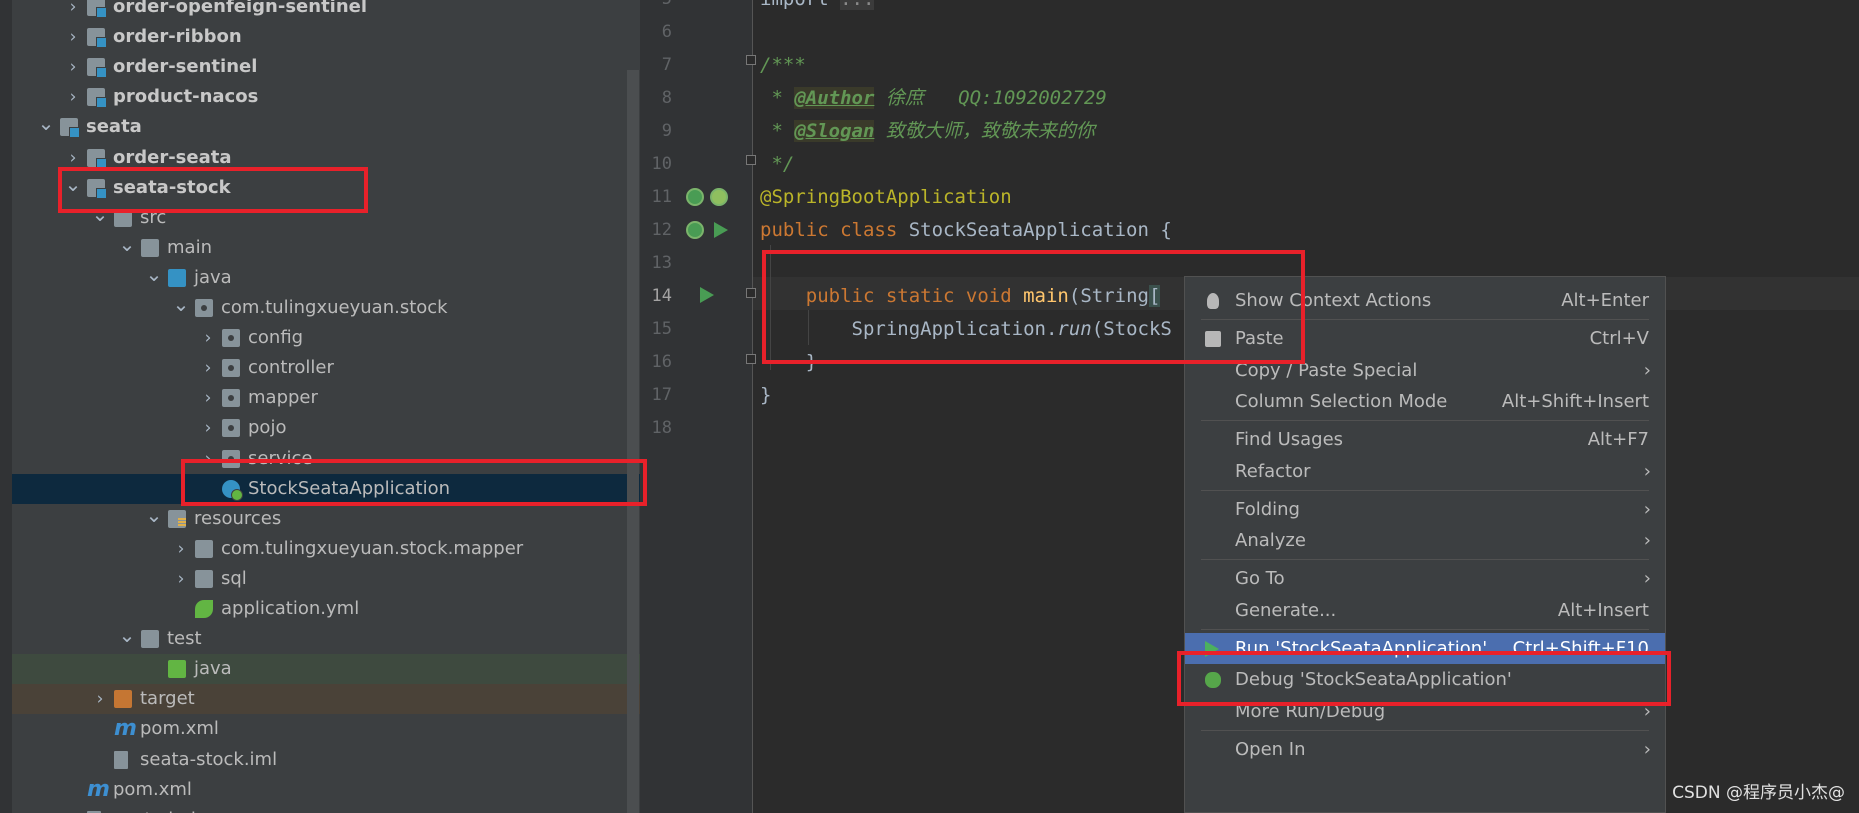  What do you see at coordinates (326, 579) in the screenshot?
I see `tree-item-sql: › sql` at bounding box center [326, 579].